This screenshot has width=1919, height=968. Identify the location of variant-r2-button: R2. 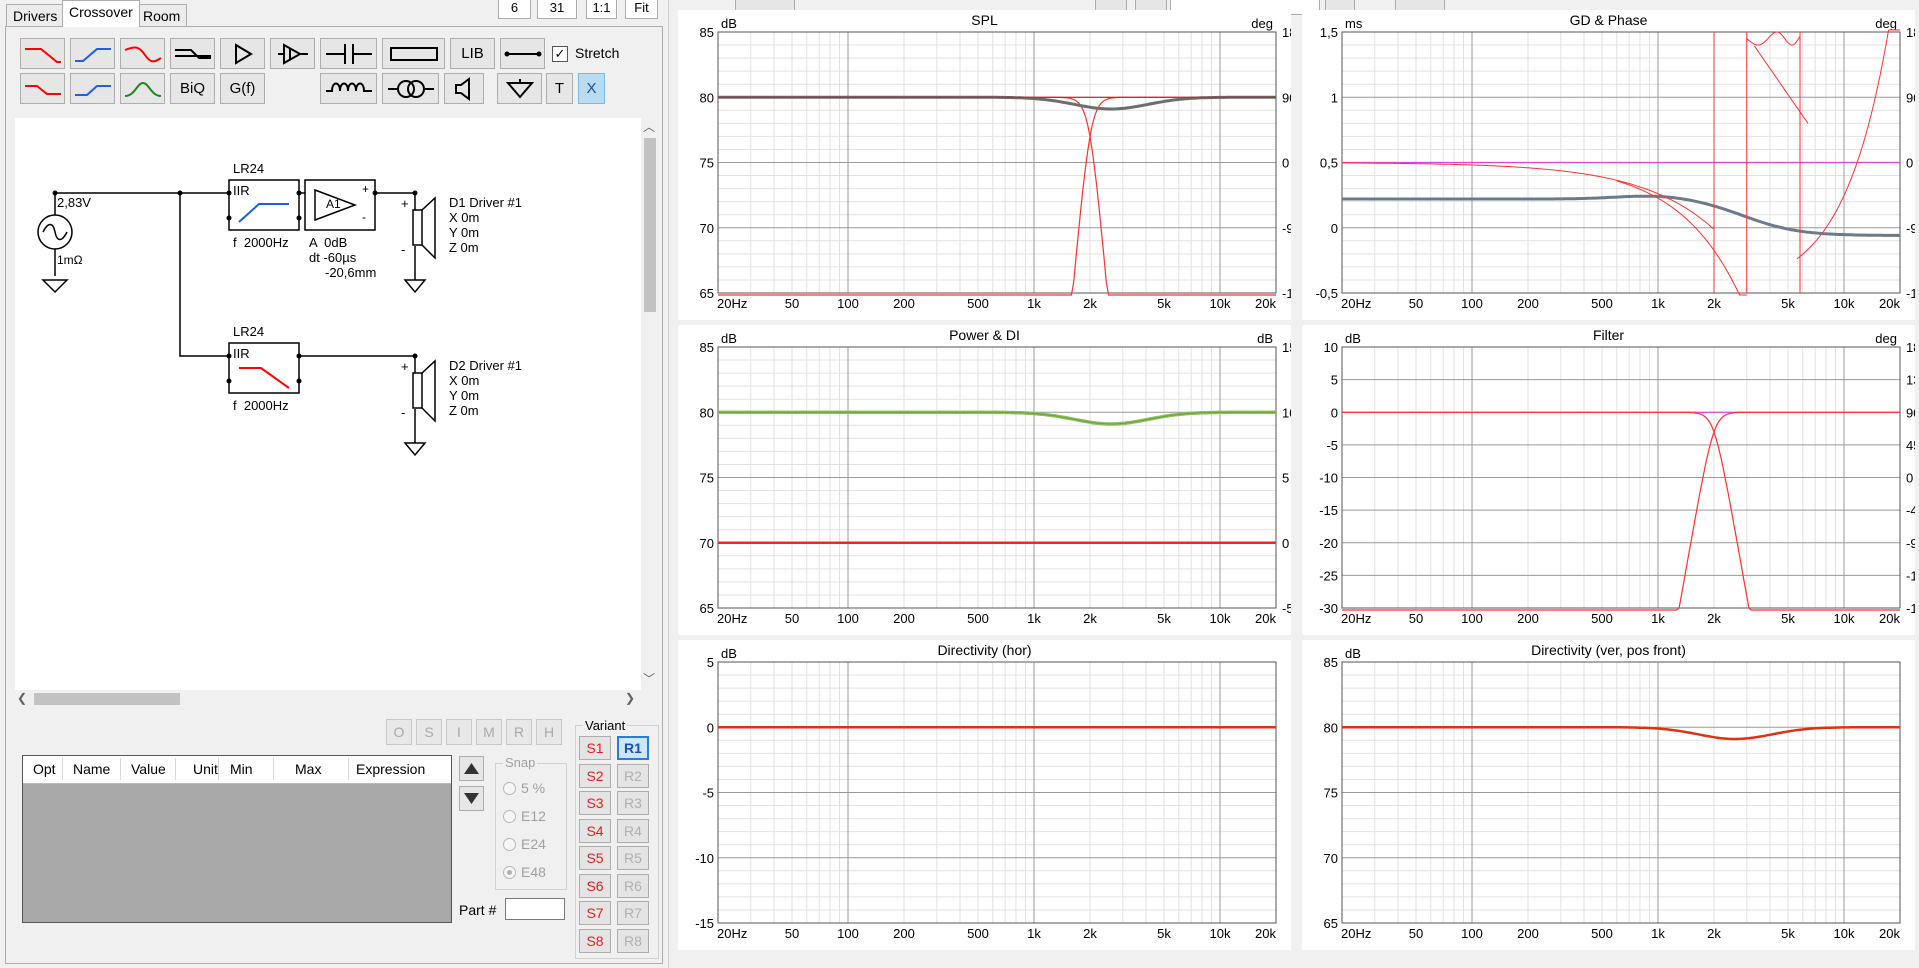
(633, 775).